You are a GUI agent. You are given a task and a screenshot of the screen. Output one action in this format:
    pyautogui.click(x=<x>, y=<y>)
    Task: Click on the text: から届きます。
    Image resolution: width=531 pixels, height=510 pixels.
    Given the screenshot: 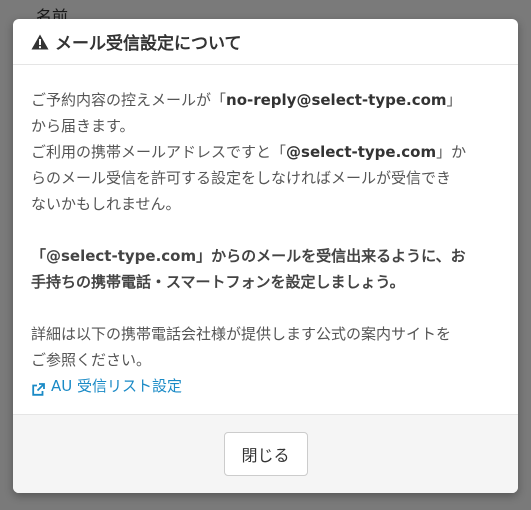 What is the action you would take?
    pyautogui.click(x=83, y=126)
    